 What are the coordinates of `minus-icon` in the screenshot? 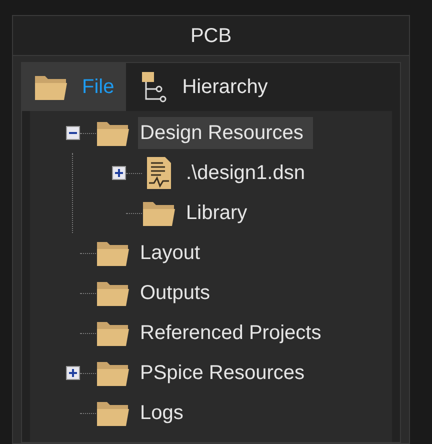 It's located at (73, 133).